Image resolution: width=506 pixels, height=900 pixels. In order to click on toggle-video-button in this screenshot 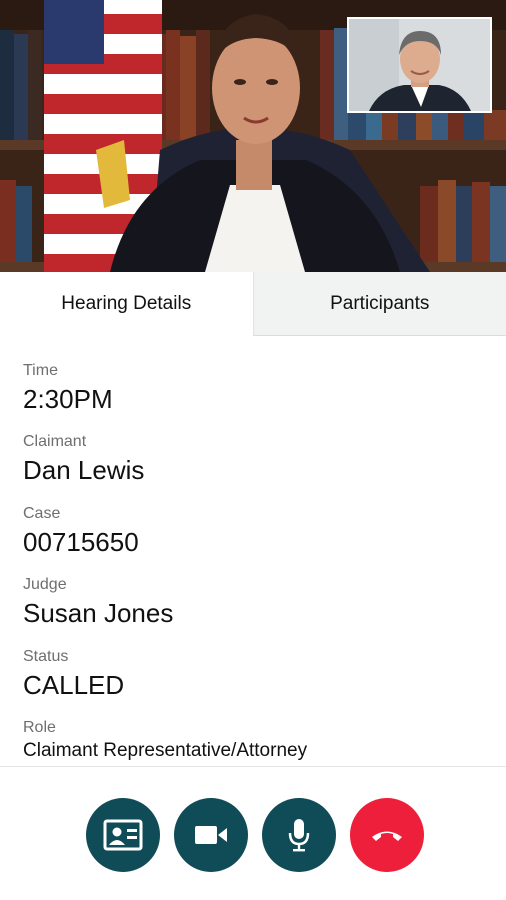, I will do `click(211, 835)`.